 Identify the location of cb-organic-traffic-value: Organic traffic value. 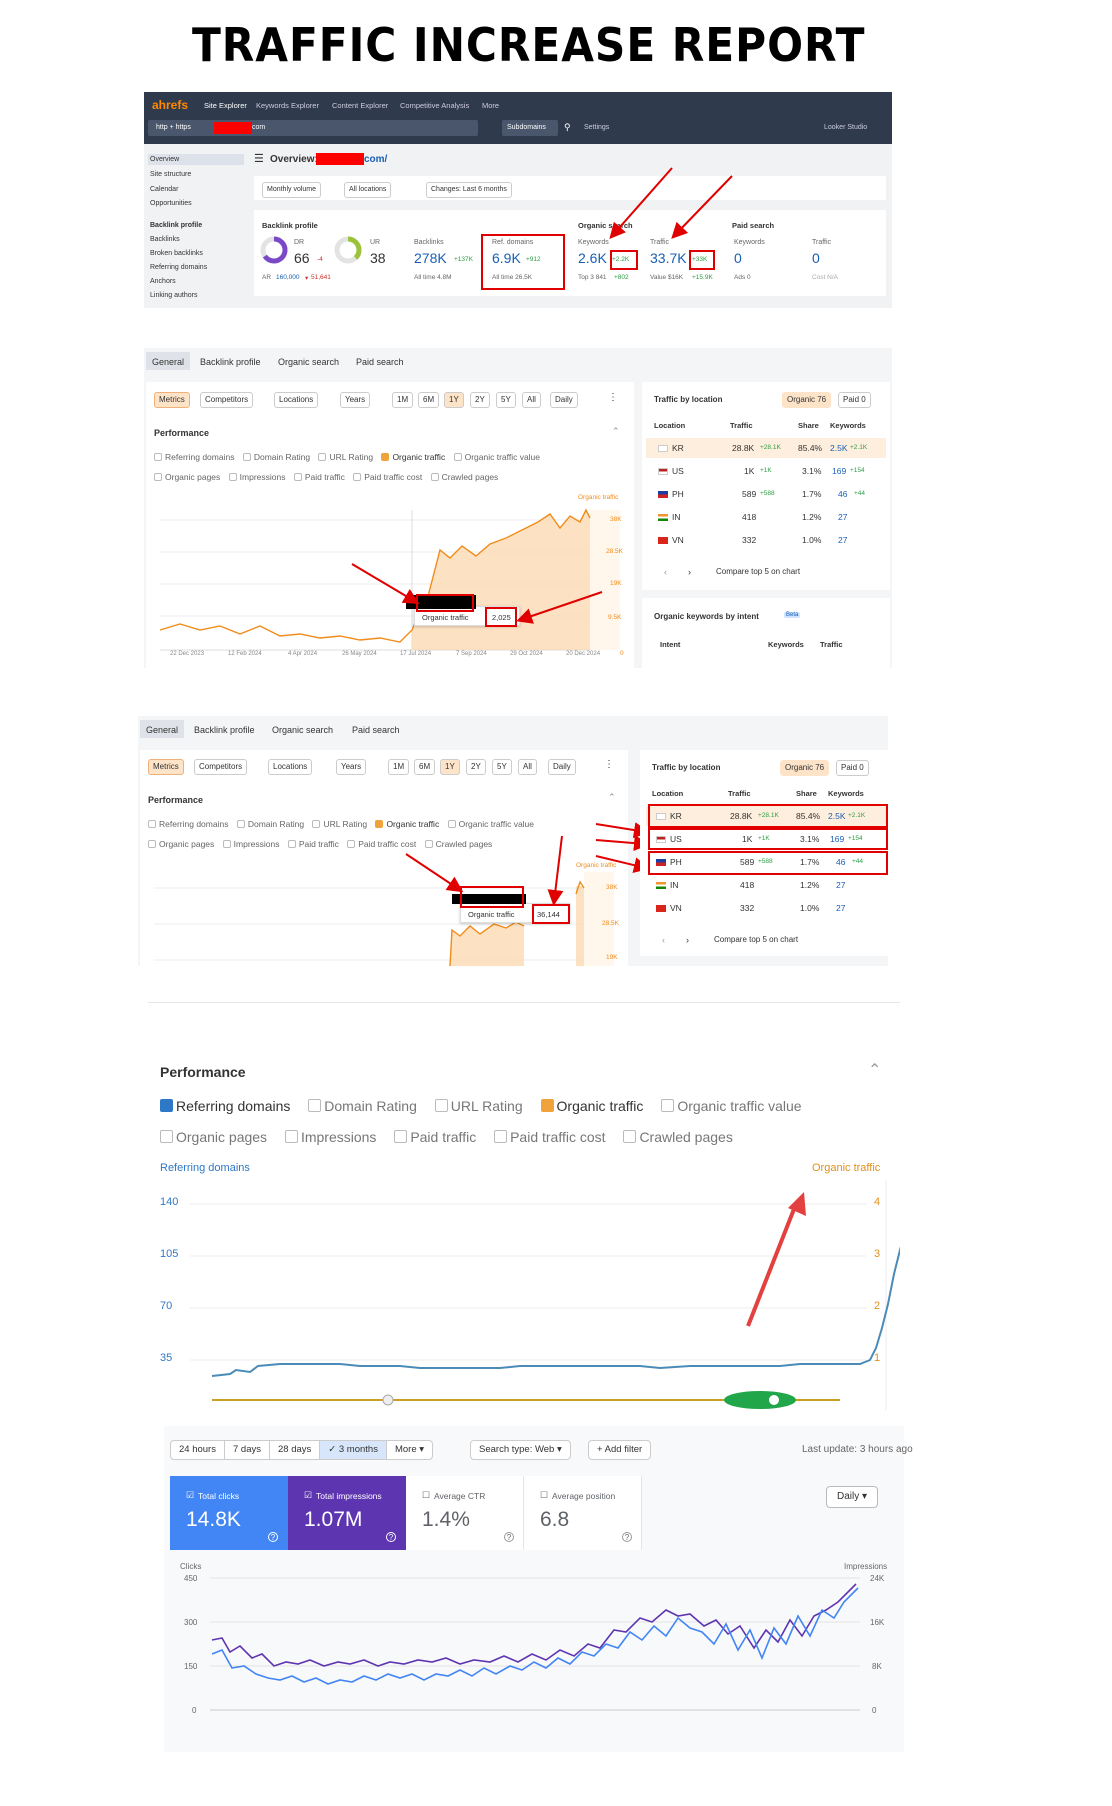
(496, 457).